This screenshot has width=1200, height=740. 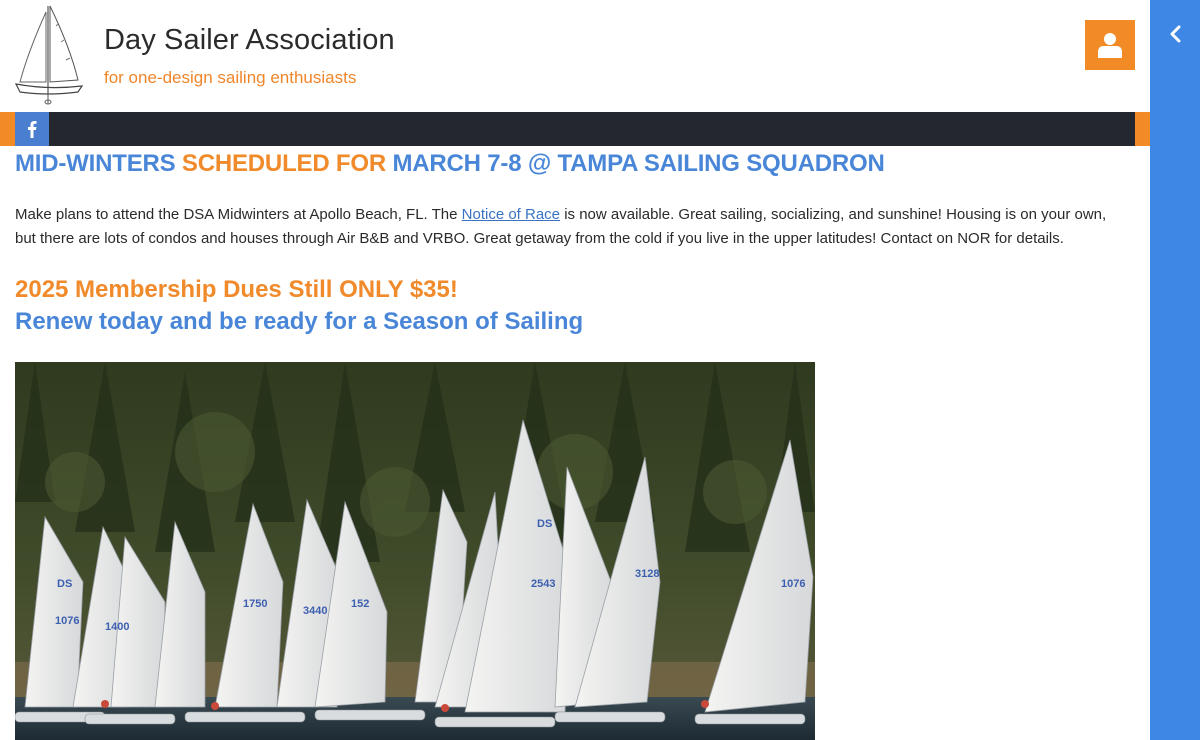 What do you see at coordinates (49, 54) in the screenshot?
I see `sailboat-logo` at bounding box center [49, 54].